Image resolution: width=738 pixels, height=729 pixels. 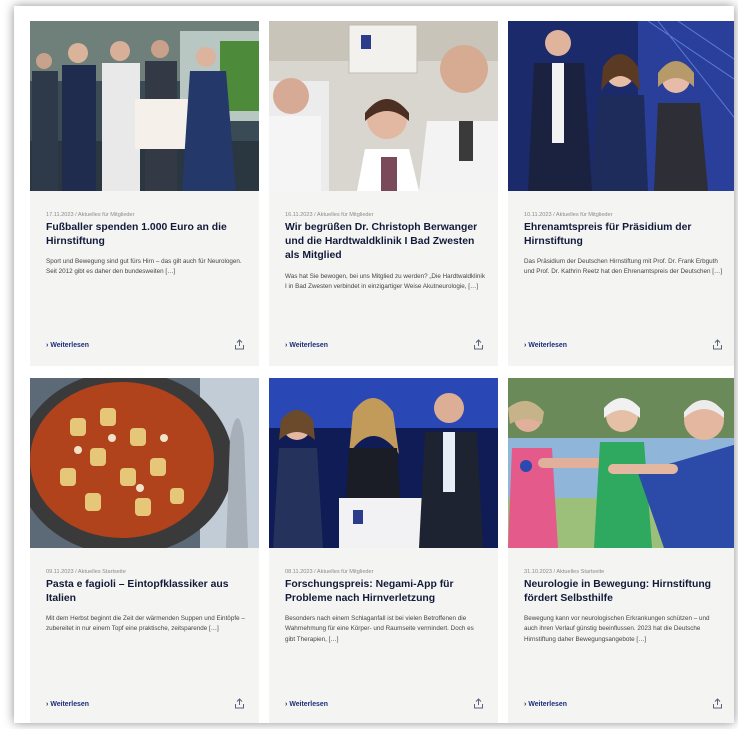 I want to click on article-image-football-donation, so click(x=144, y=106).